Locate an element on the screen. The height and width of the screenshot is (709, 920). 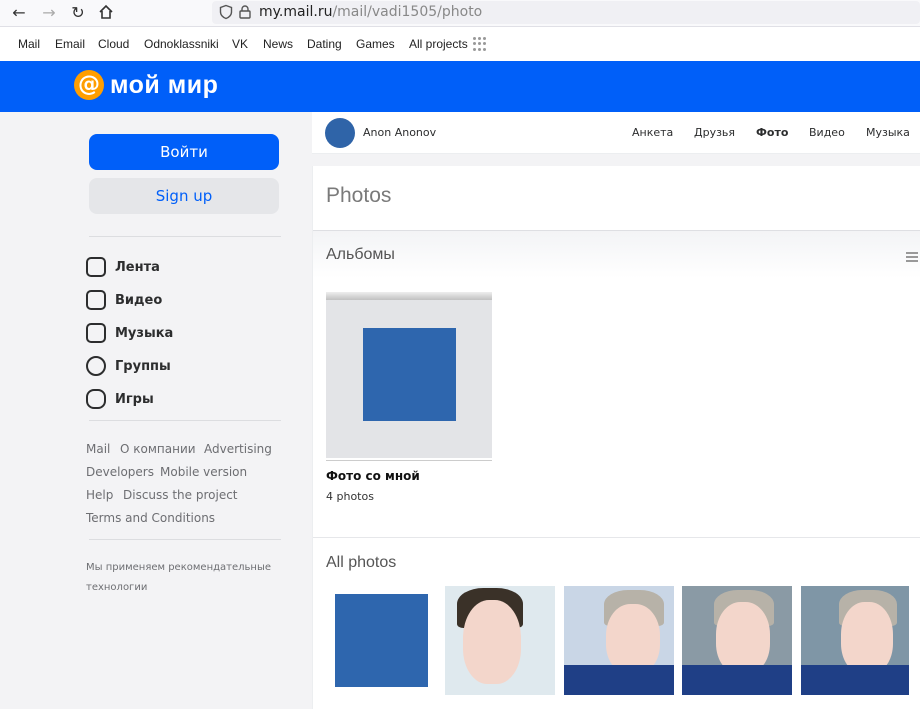
browser-toolbar: ← → ↻ my.mail.ru/mail/vadi1505/photo is located at coordinates (460, 13).